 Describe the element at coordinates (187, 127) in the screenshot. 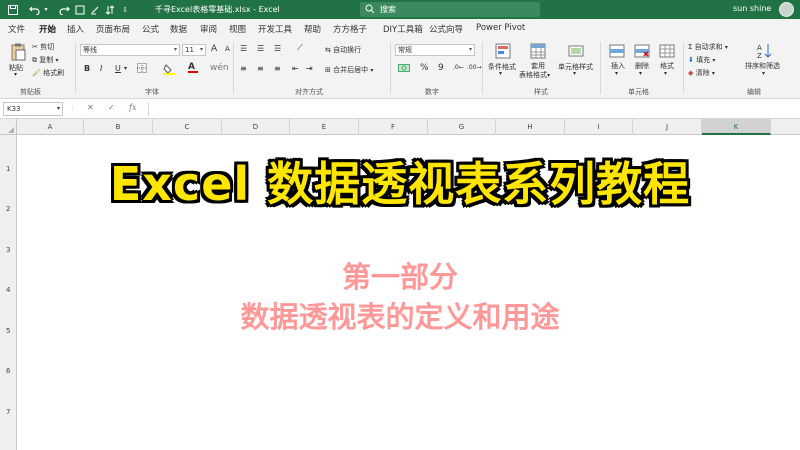

I see `column-header-c: C` at that location.